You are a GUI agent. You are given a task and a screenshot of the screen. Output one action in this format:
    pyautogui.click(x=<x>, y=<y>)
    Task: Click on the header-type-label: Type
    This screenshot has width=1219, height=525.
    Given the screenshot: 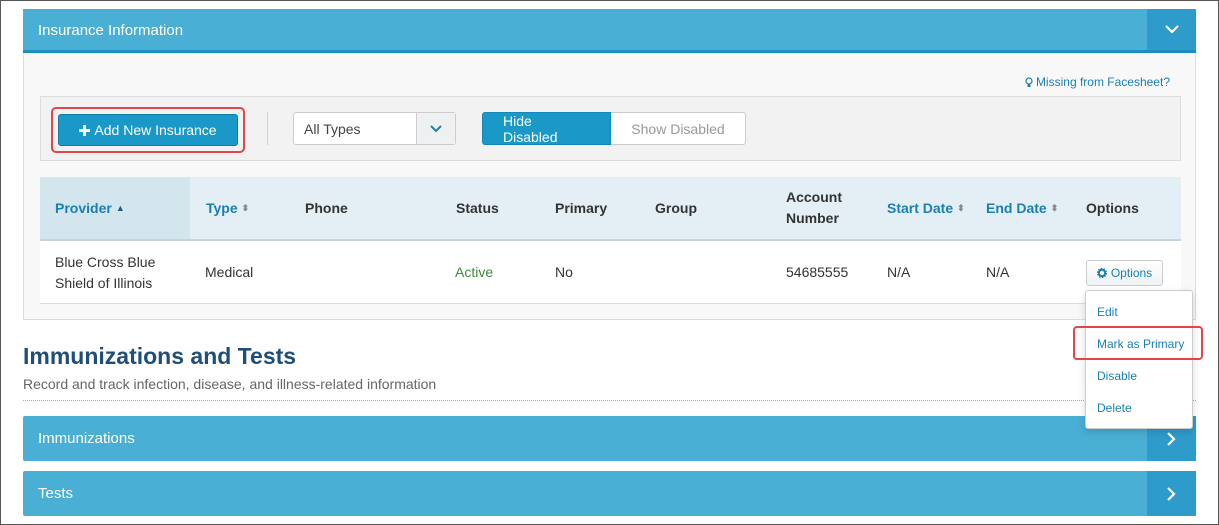 What is the action you would take?
    pyautogui.click(x=222, y=207)
    